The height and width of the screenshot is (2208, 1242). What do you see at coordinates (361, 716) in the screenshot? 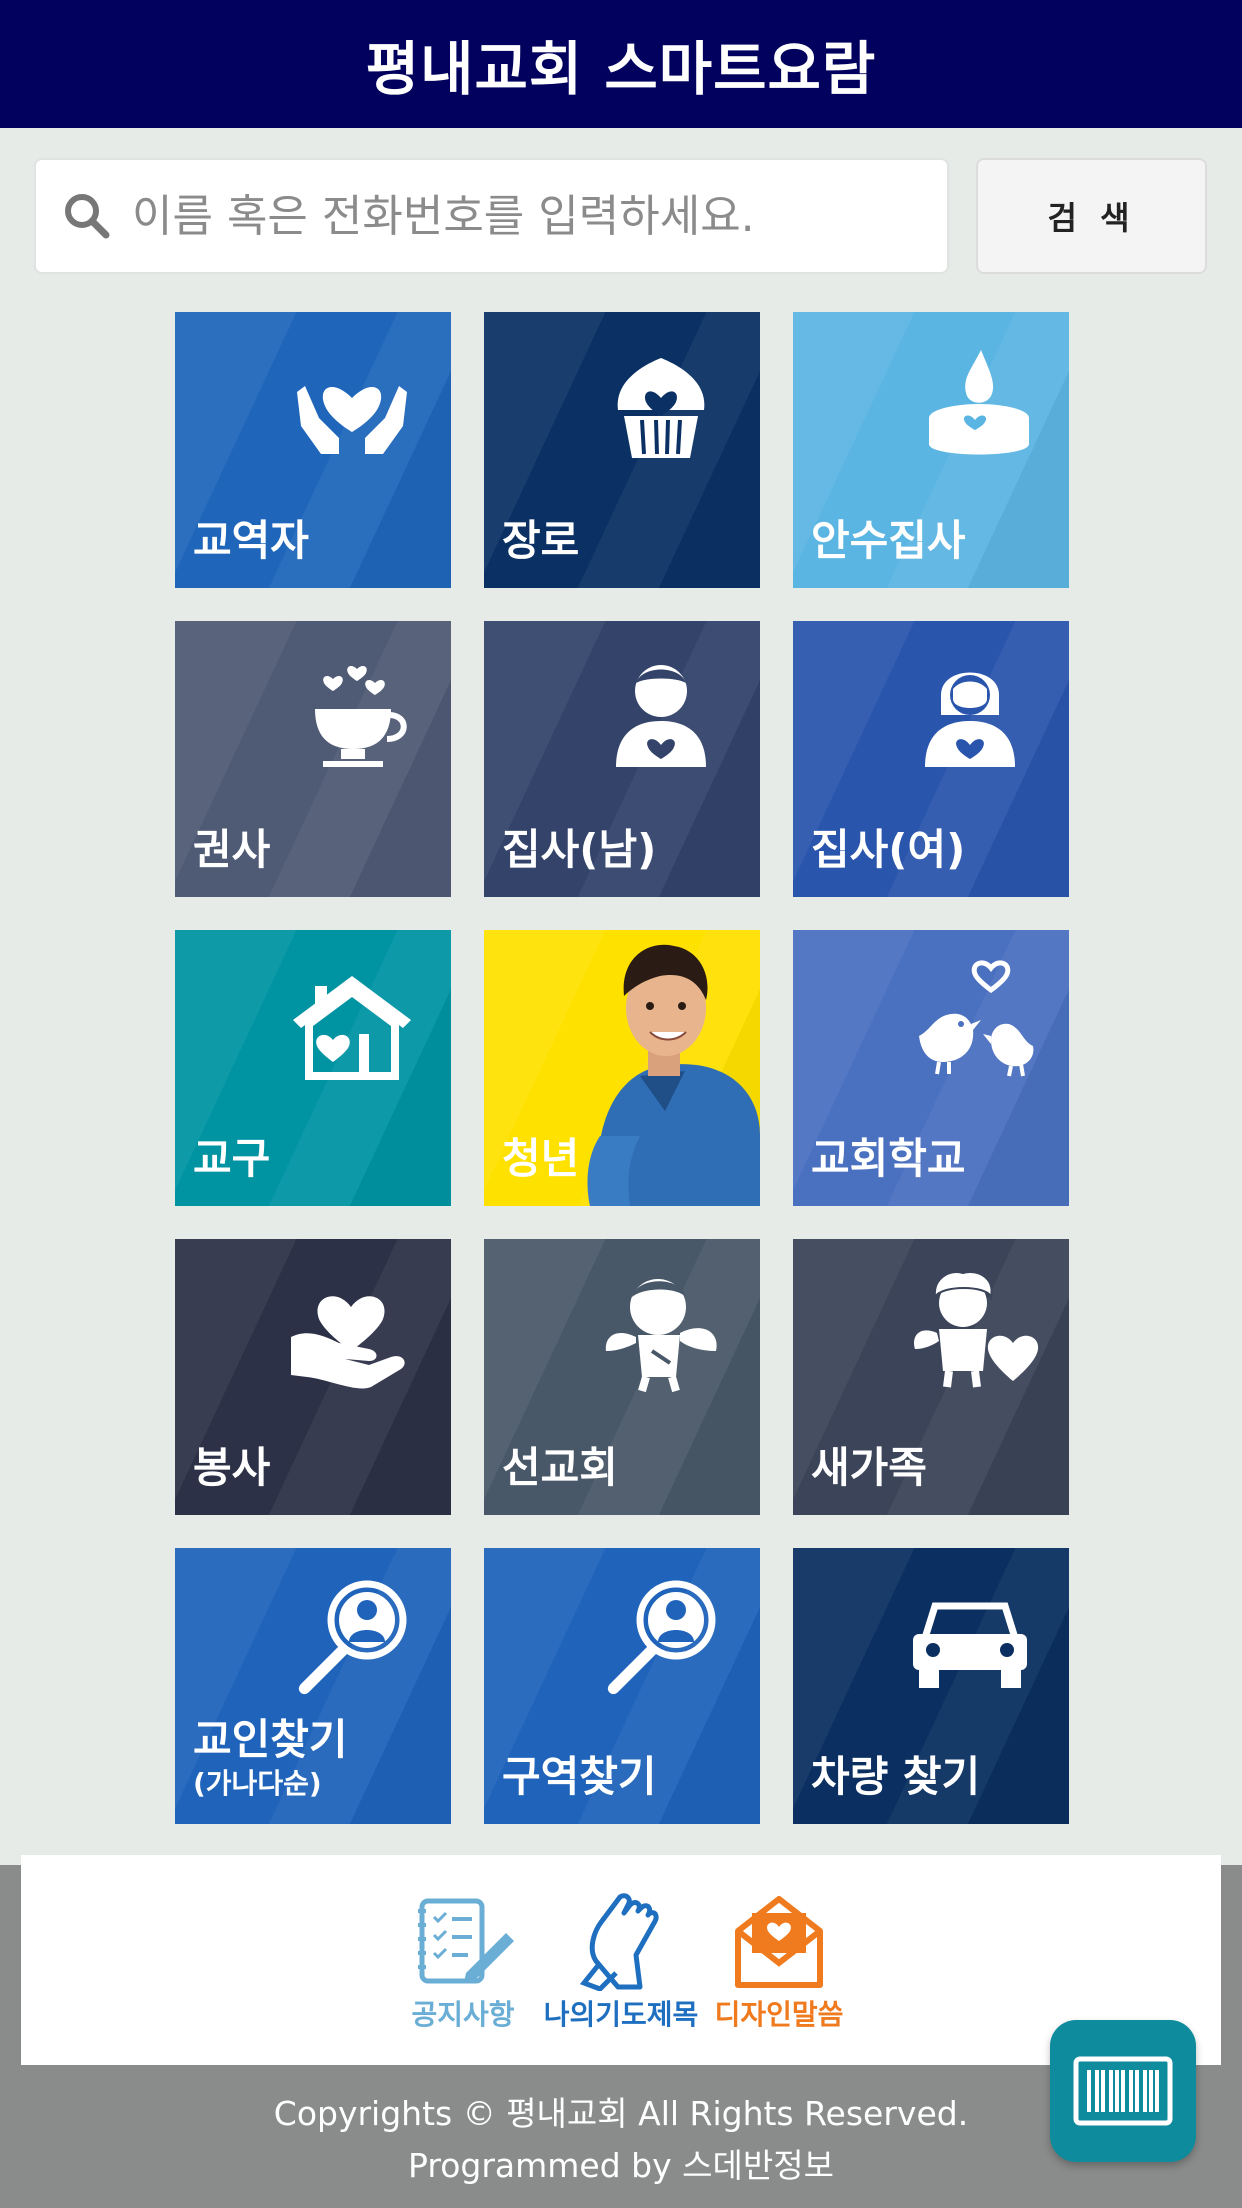
I see `coffee-cup-icon` at bounding box center [361, 716].